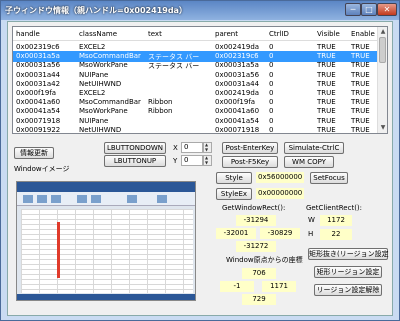 This screenshot has height=321, width=400. Describe the element at coordinates (237, 56) in the screenshot. I see `cell-parent: 0x002319c6` at that location.